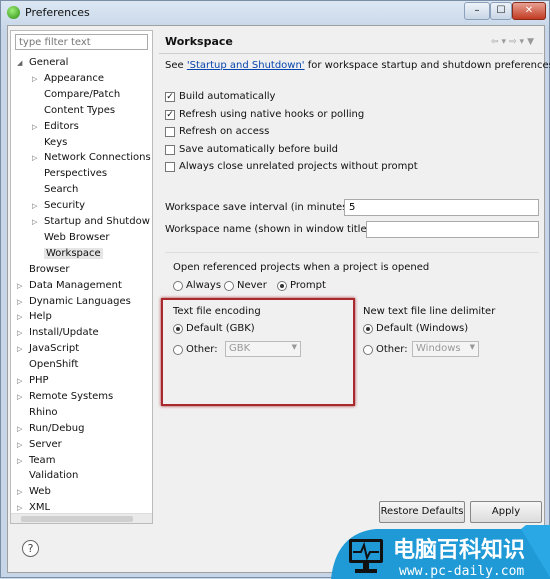 The image size is (550, 579). I want to click on tree-item: Keys, so click(55, 143).